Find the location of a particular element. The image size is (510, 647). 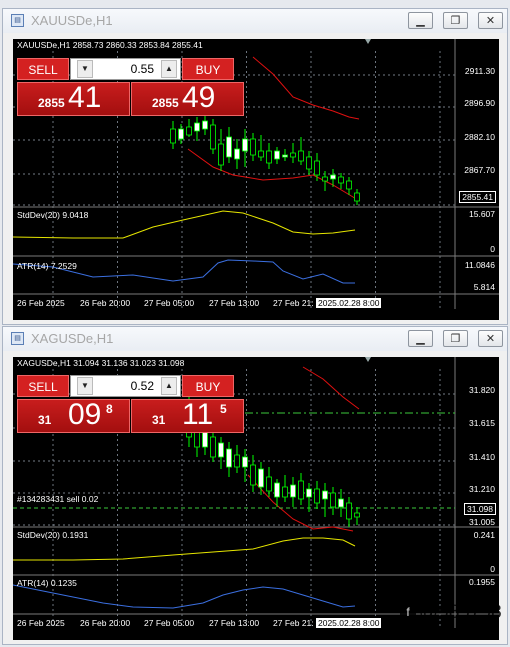

minimize-icon: ▁ is located at coordinates (420, 20).